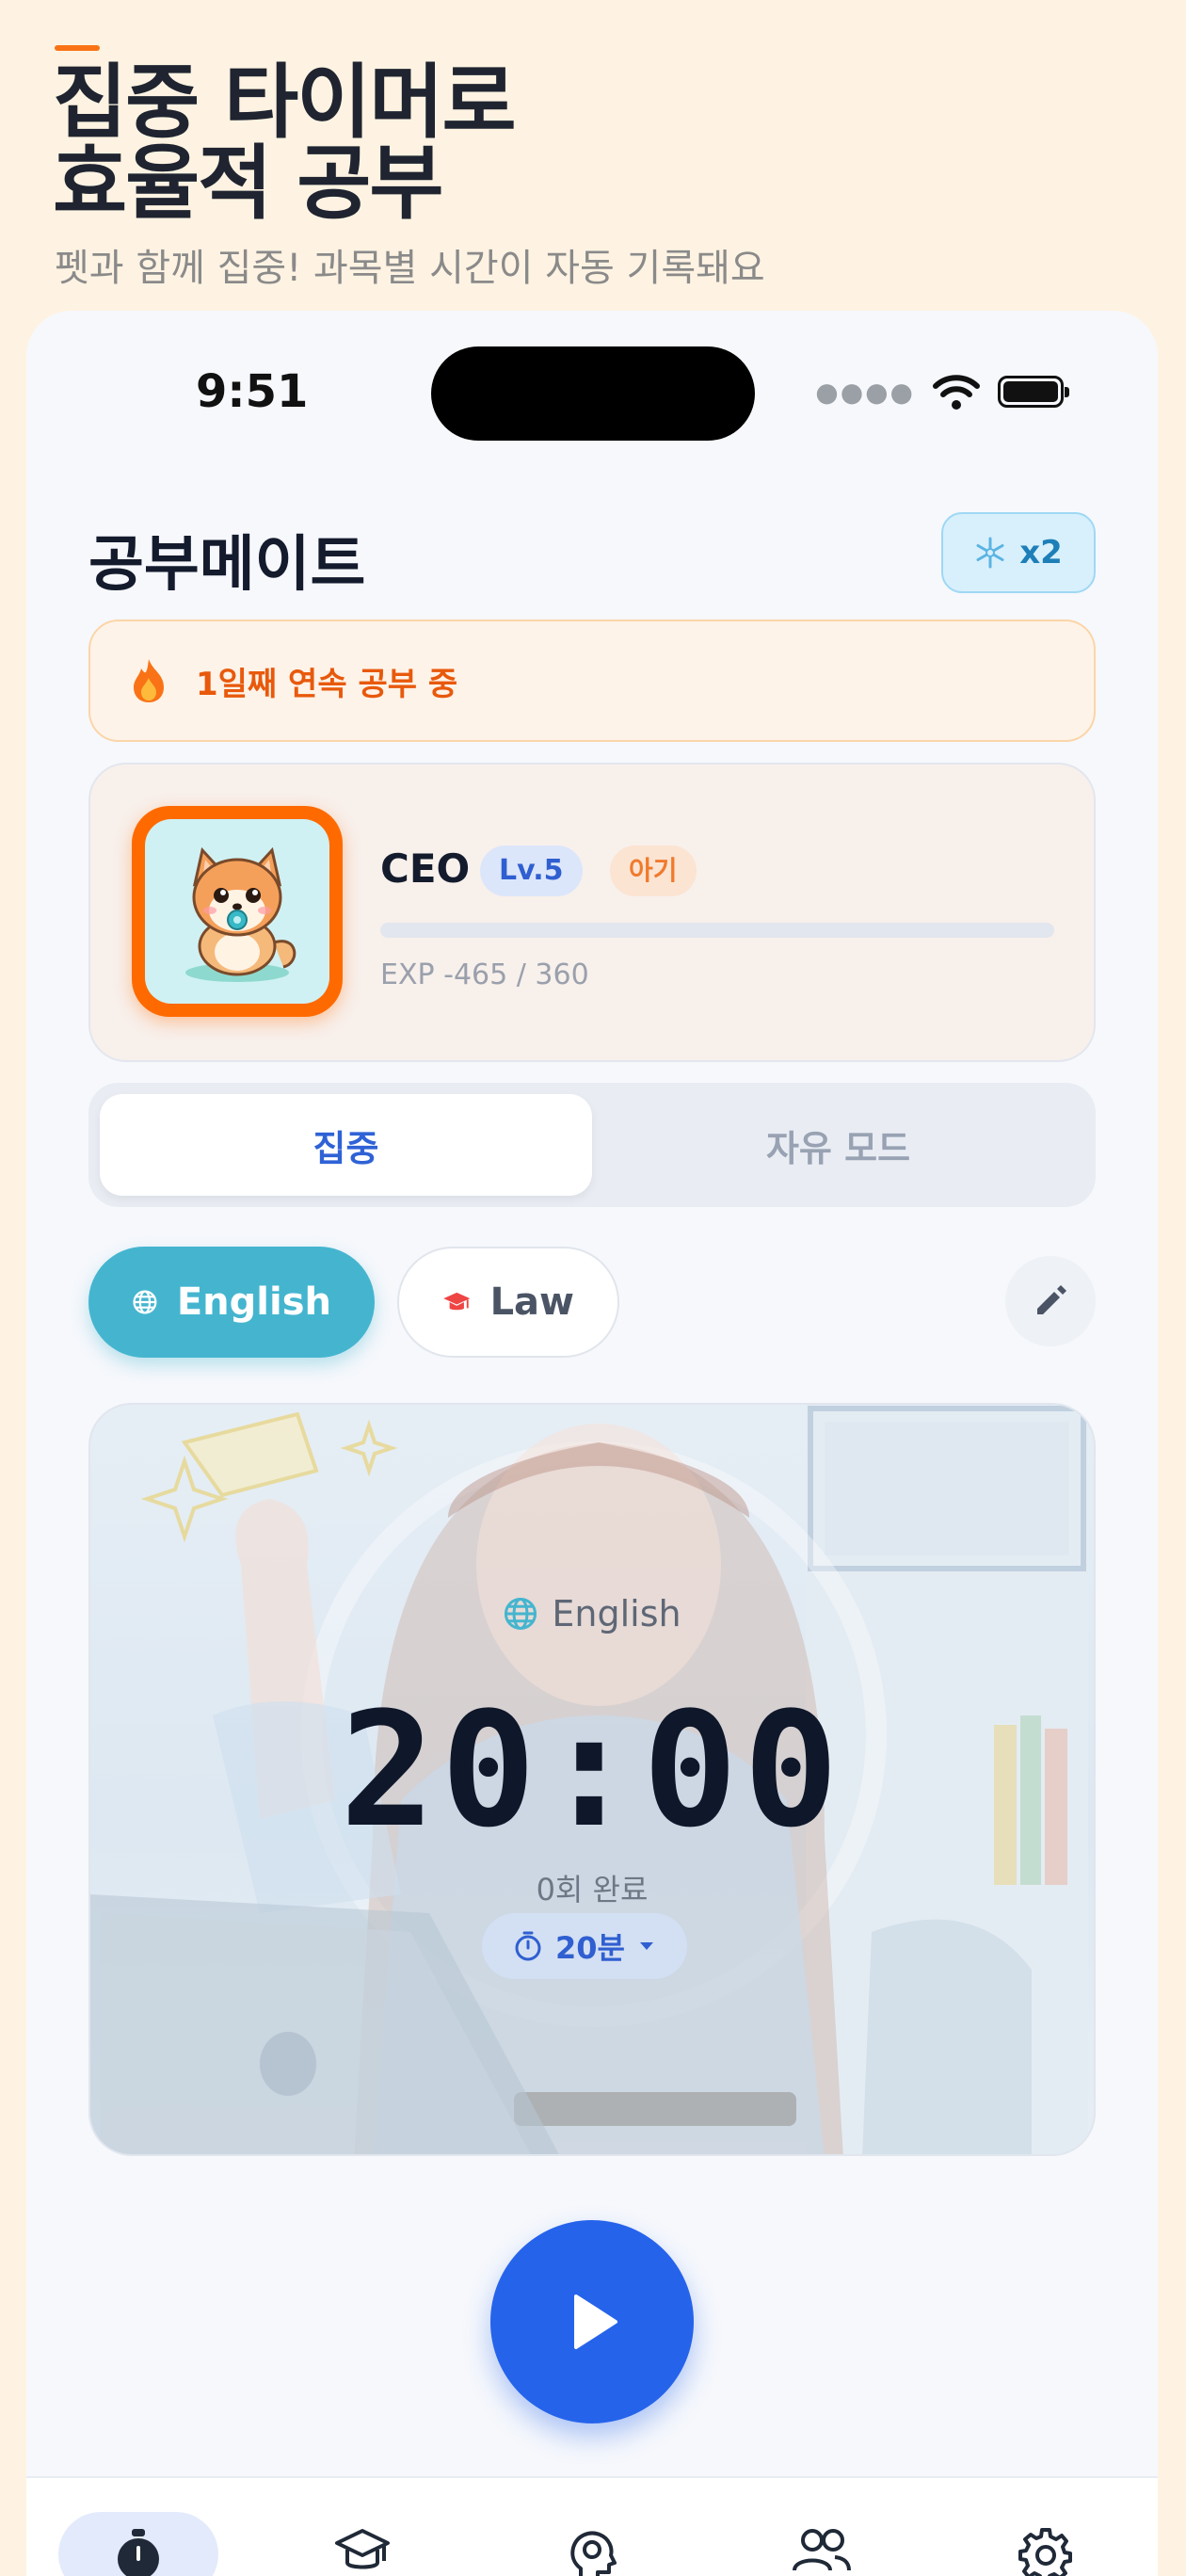 Image resolution: width=1186 pixels, height=2576 pixels. I want to click on subject-chip-label: English, so click(253, 1302).